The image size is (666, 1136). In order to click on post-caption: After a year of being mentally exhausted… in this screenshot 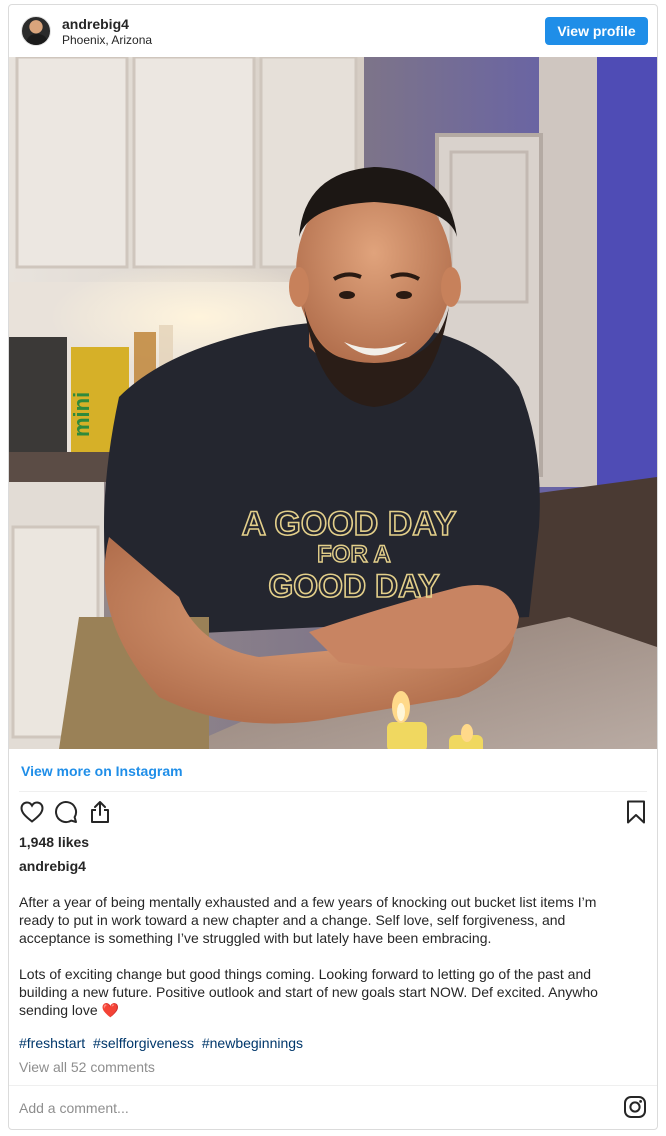, I will do `click(319, 965)`.